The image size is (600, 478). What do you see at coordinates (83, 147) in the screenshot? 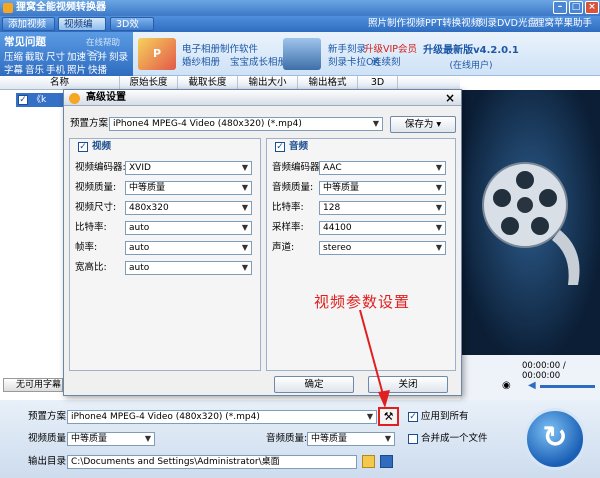
I see `video-enable-checkbox: ✓` at bounding box center [83, 147].